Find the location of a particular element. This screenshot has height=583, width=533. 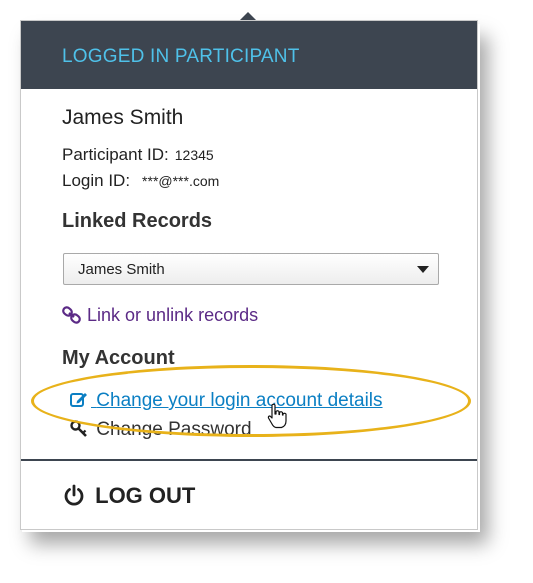

logout-button: LOG OUT is located at coordinates (129, 496).